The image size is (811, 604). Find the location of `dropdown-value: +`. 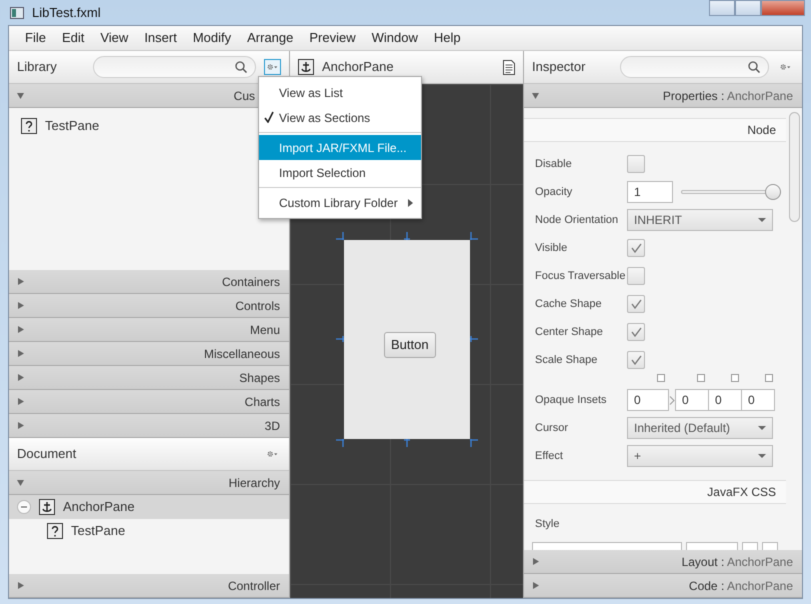

dropdown-value: + is located at coordinates (638, 456).